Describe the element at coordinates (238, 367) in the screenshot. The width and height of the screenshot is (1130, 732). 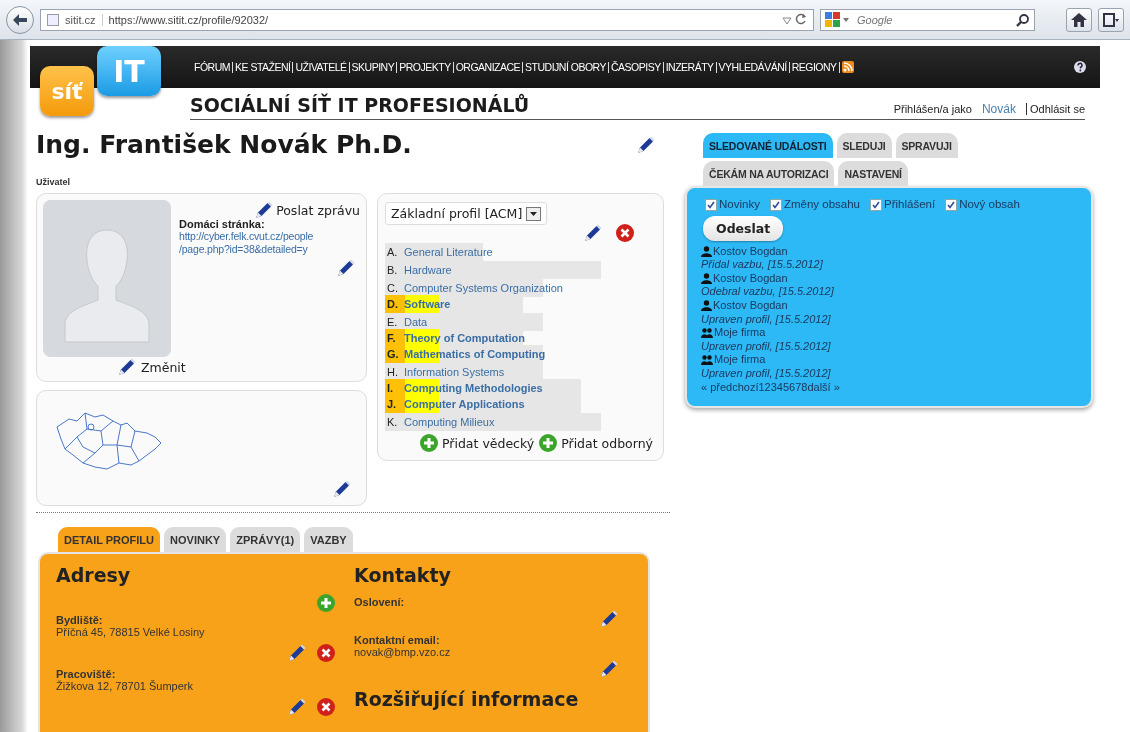
I see `change-photo-link: Změnit` at that location.